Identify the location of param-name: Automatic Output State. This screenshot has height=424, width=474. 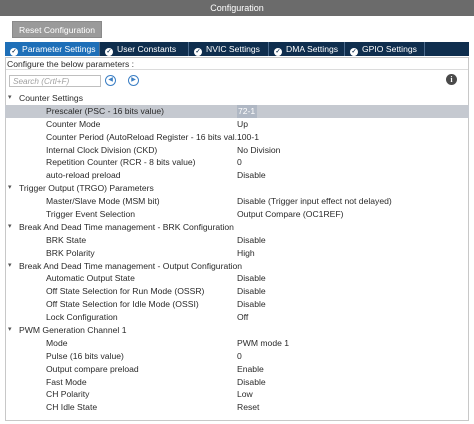
(90, 278).